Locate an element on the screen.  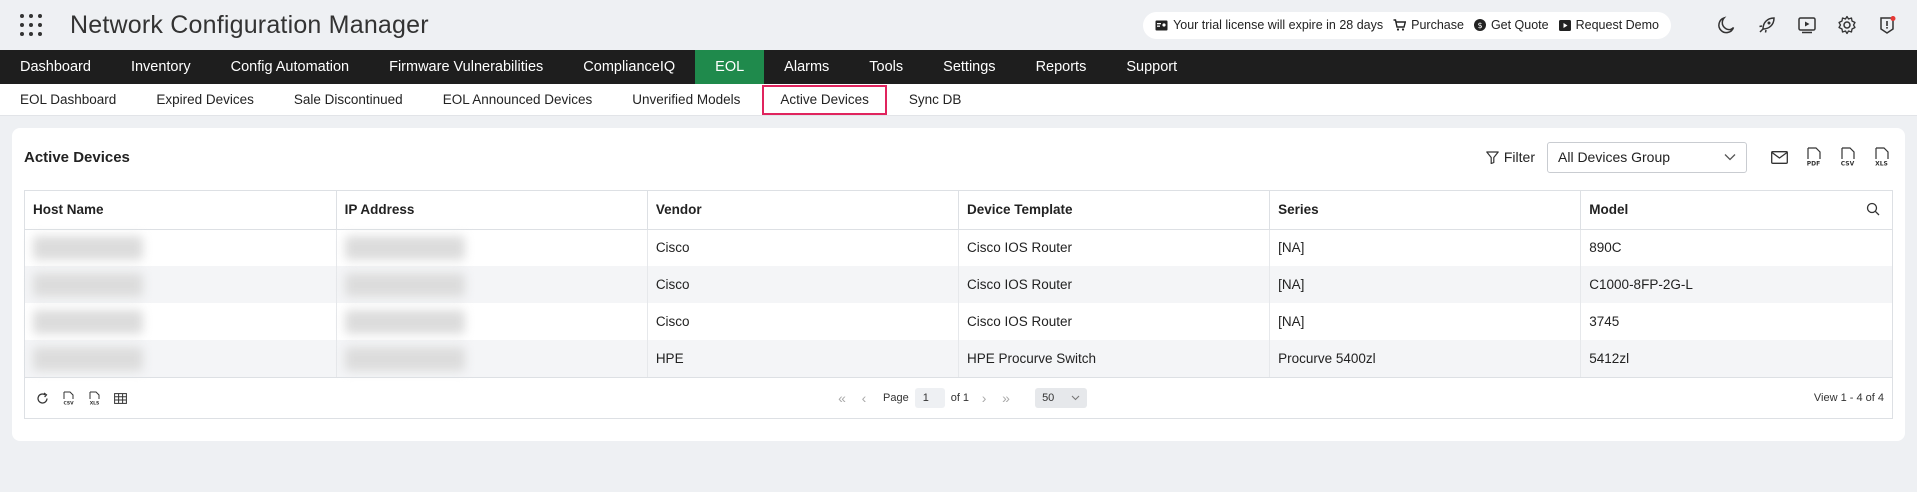
app-title: Network Configuration Manager is located at coordinates (249, 24).